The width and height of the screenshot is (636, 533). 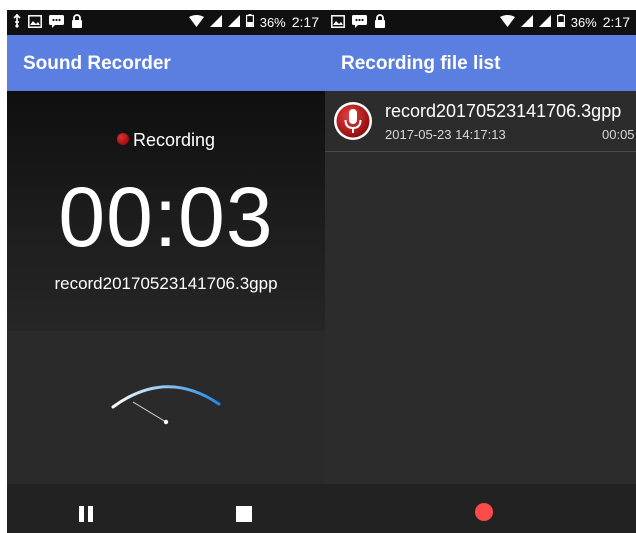 I want to click on app-title: Recording file list, so click(x=421, y=63).